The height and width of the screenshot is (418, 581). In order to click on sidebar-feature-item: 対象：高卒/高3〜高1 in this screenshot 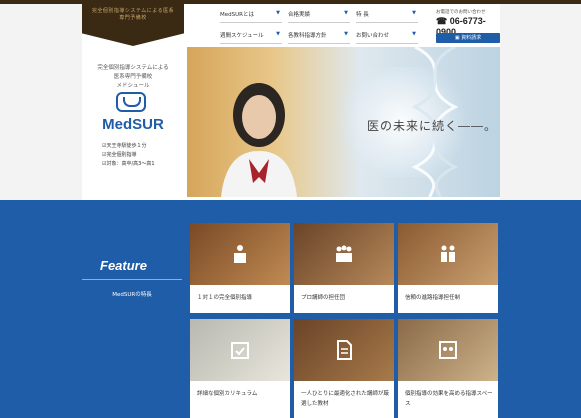, I will do `click(142, 164)`.